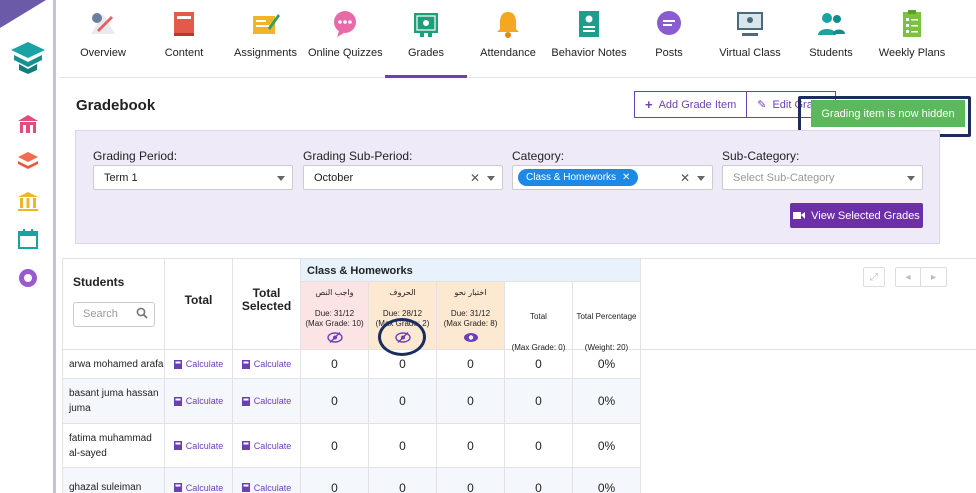  Describe the element at coordinates (28, 124) in the screenshot. I see `home-icon` at that location.